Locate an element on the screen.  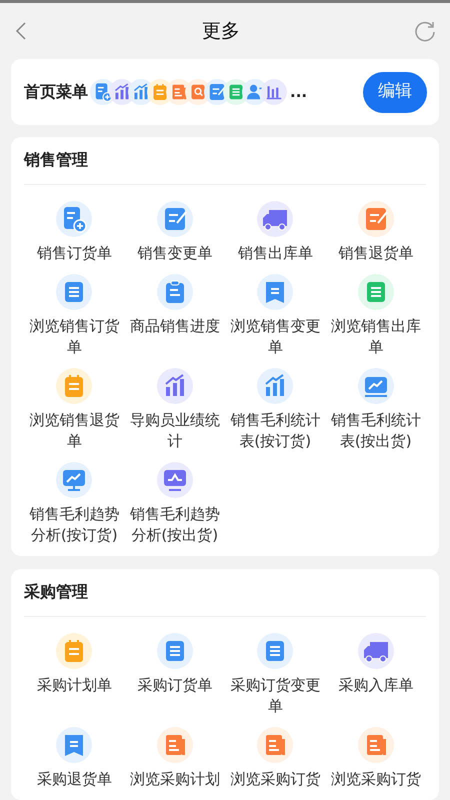
menu-item: 销售毛利趋势分析(按订货) is located at coordinates (74, 504).